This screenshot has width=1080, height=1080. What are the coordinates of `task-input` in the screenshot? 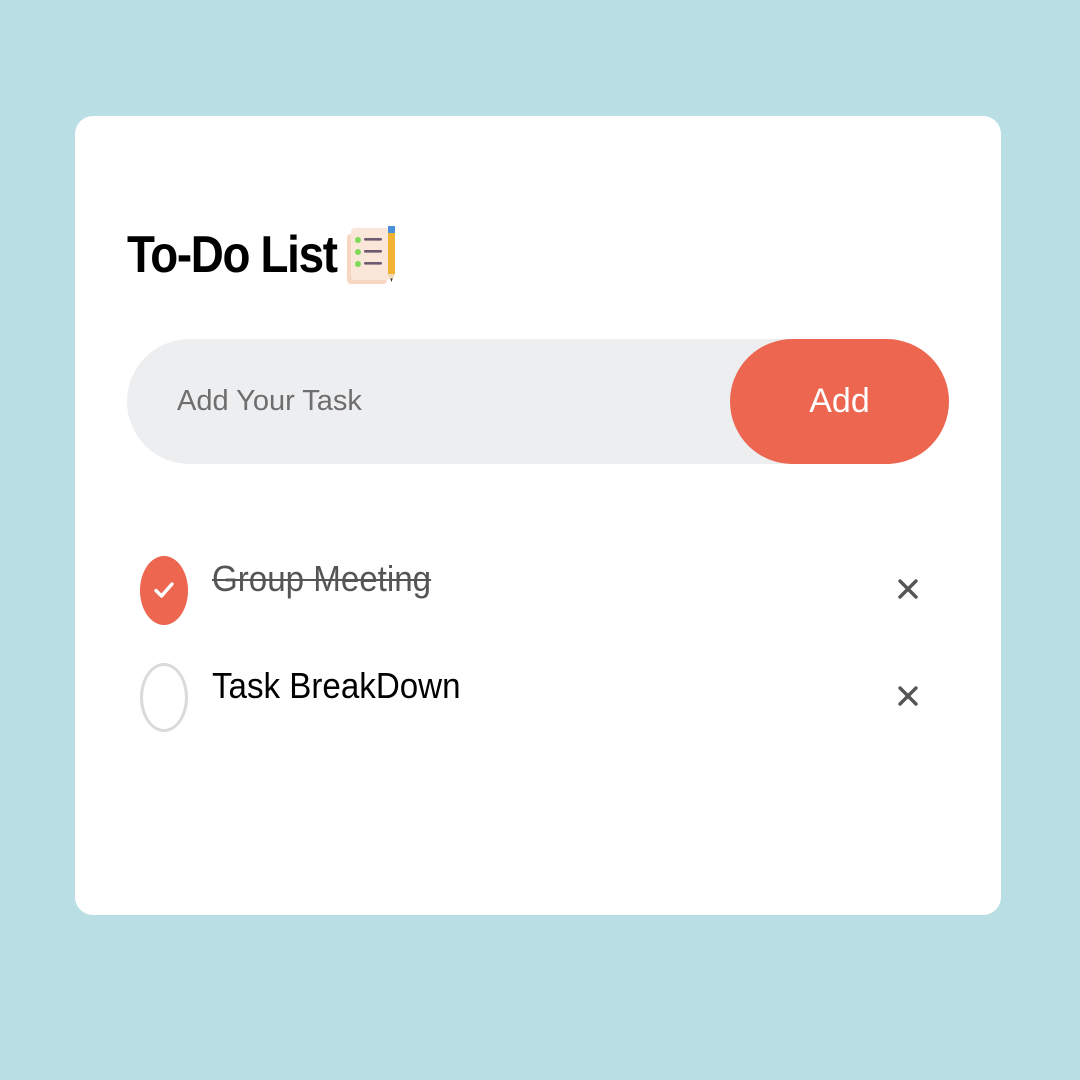 It's located at (447, 401).